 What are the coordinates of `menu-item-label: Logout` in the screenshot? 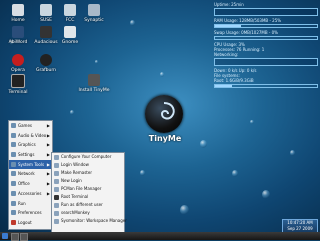 It's located at (25, 222).